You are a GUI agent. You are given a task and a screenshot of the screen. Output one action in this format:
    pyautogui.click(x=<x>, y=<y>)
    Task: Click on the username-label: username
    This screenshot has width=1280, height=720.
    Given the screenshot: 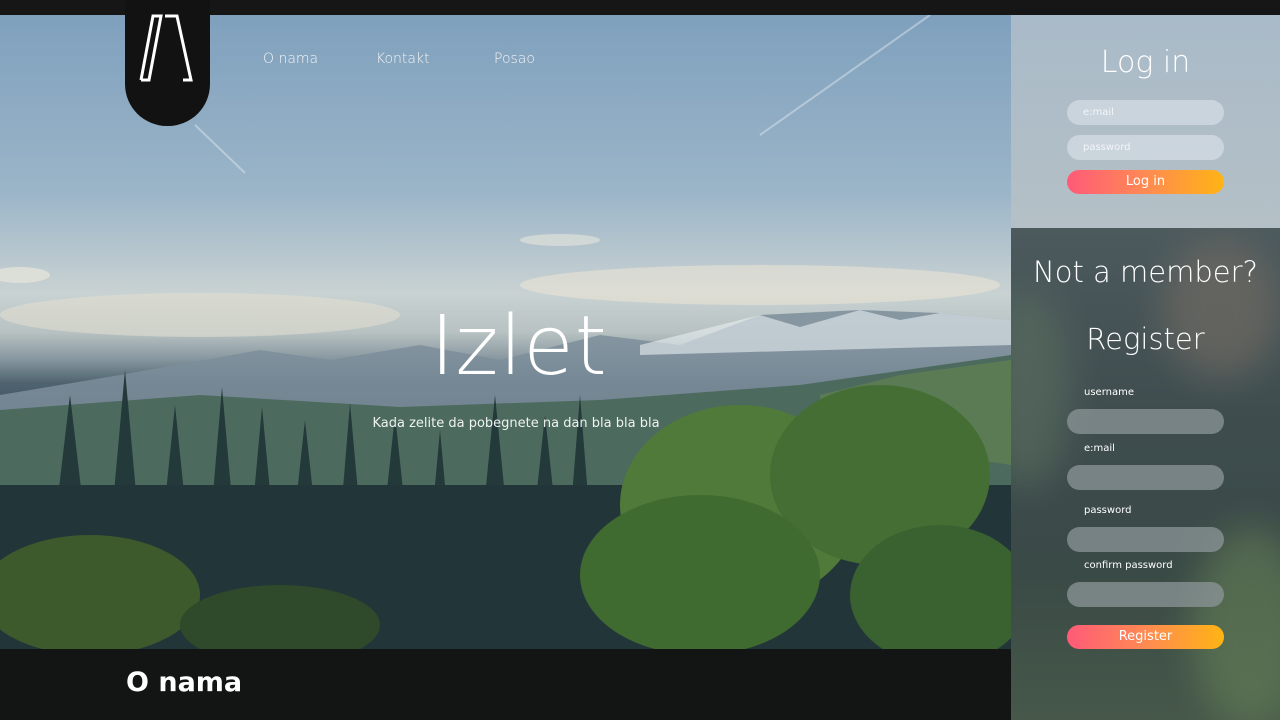 What is the action you would take?
    pyautogui.click(x=1109, y=392)
    